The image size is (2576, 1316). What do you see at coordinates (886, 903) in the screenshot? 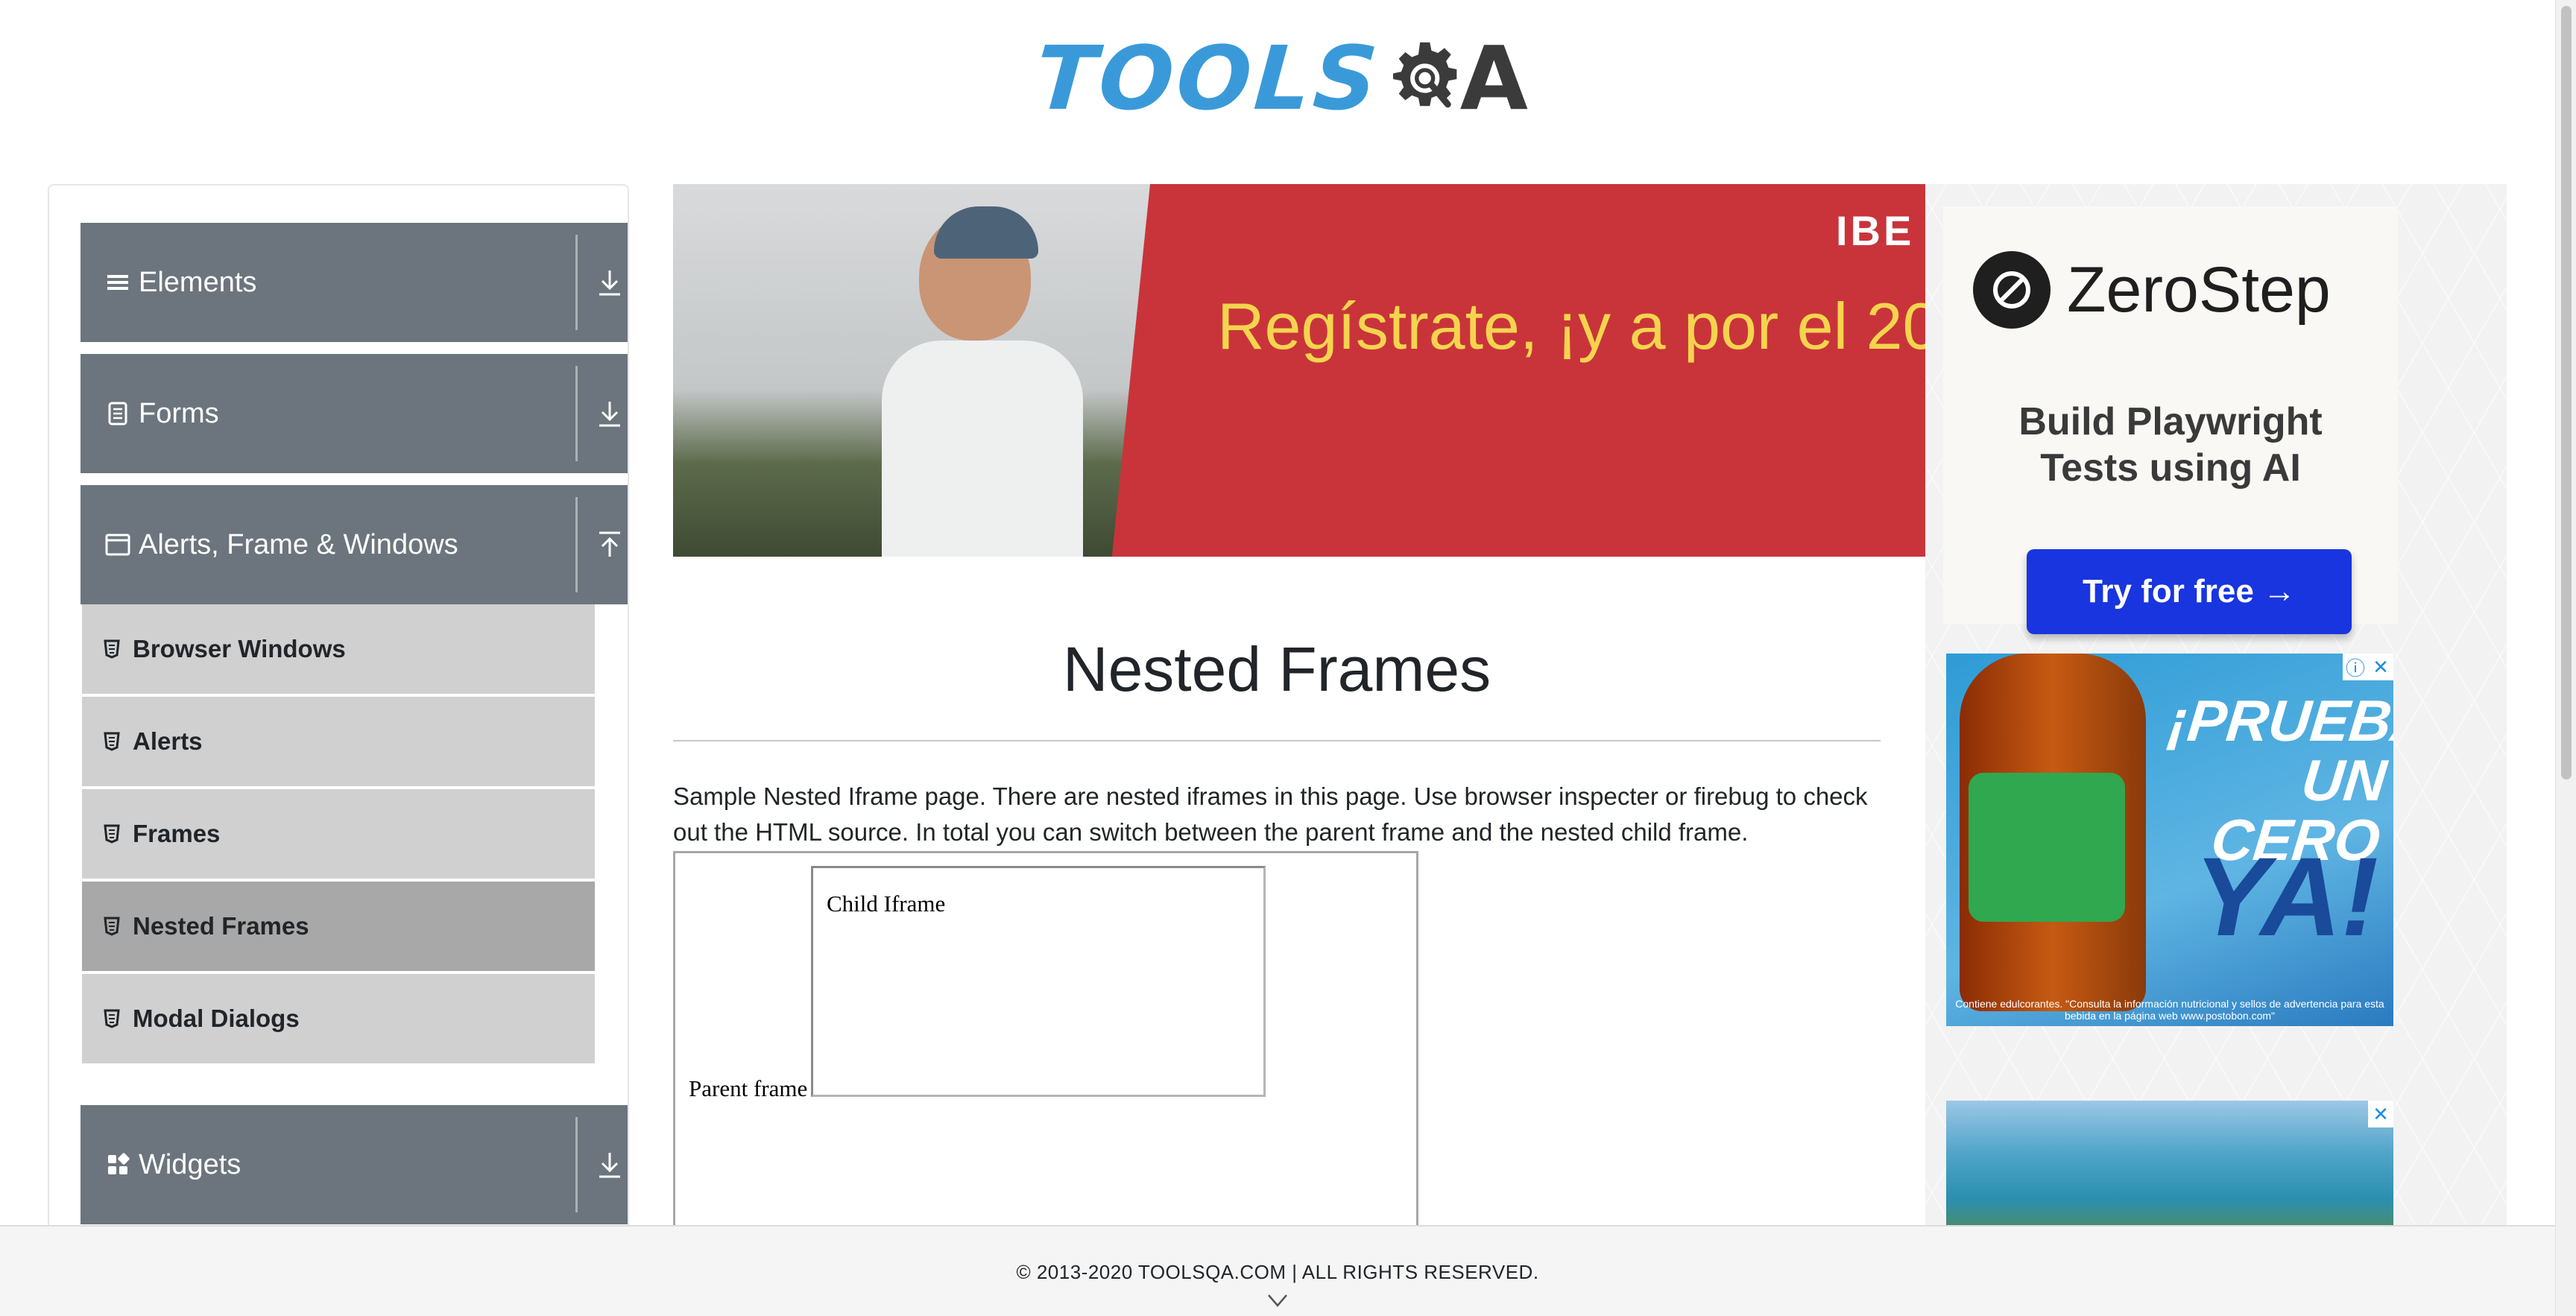
I see `child-frame-label: Child Iframe` at bounding box center [886, 903].